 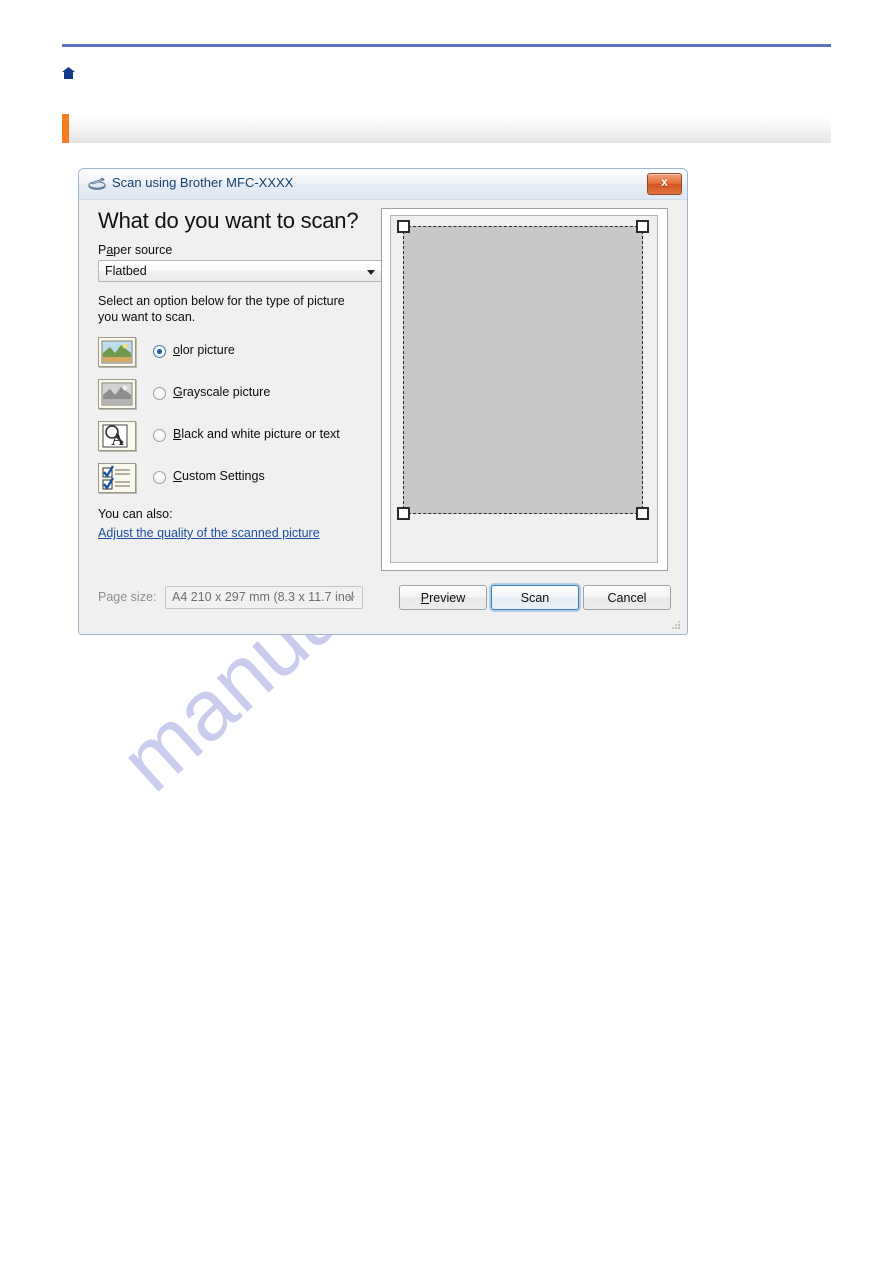 What do you see at coordinates (627, 597) in the screenshot?
I see `cancel-button: Cancel` at bounding box center [627, 597].